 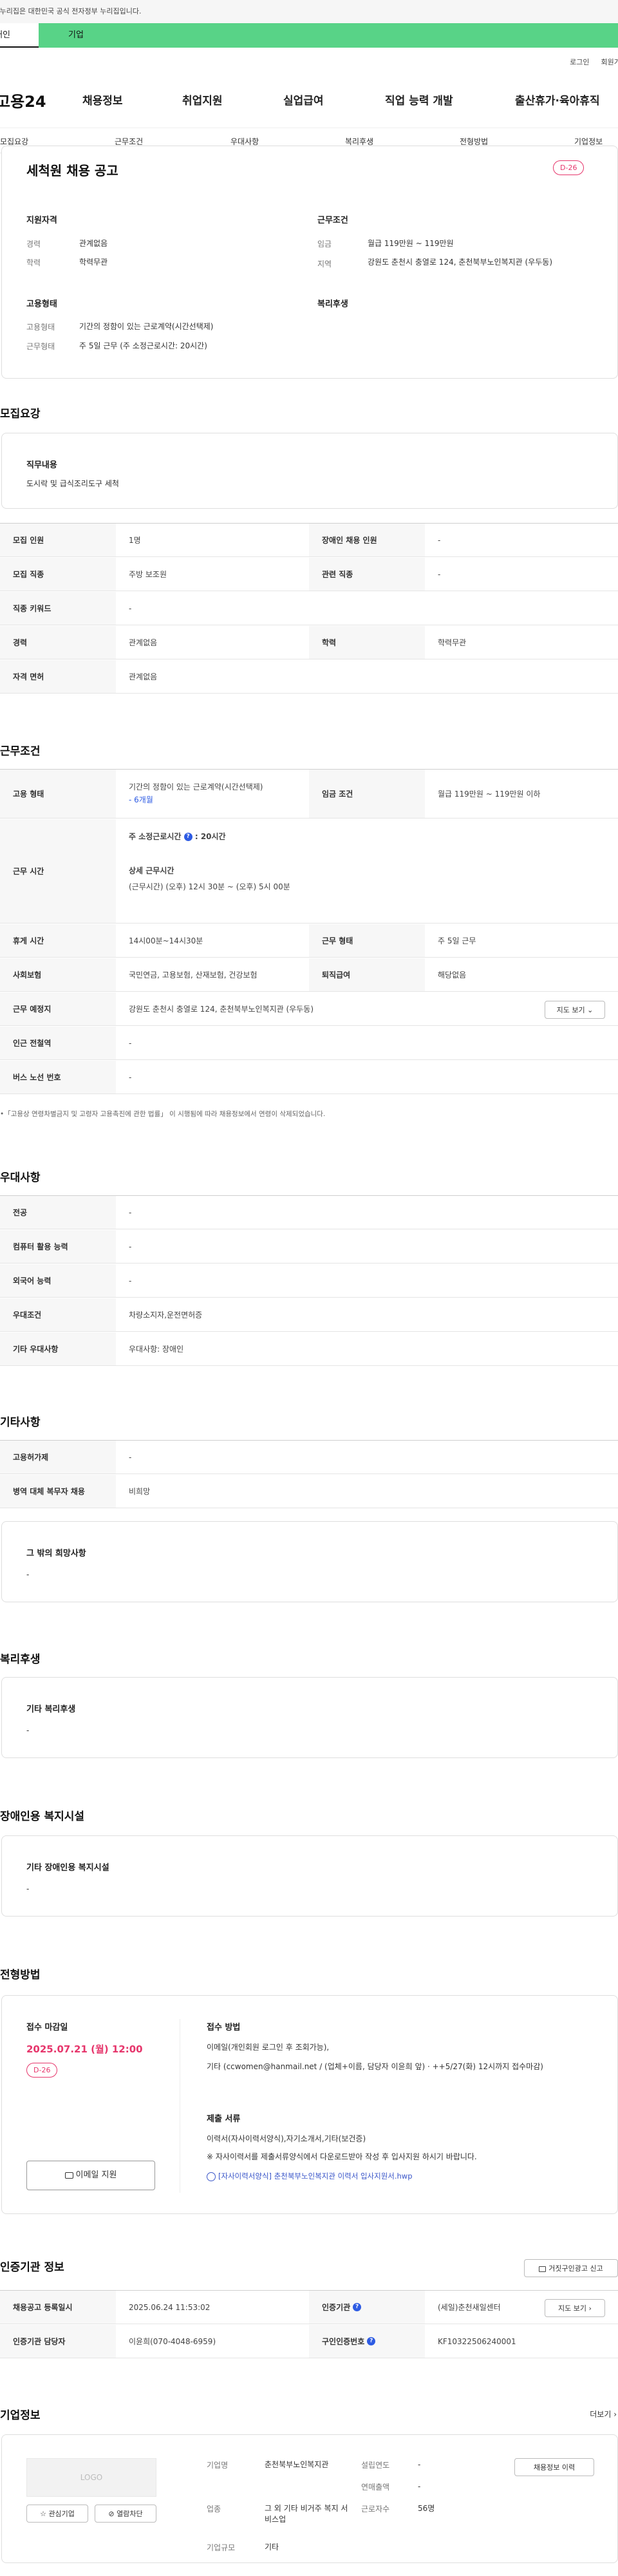 I want to click on page-title: 세척원 채용 공고, so click(x=72, y=170).